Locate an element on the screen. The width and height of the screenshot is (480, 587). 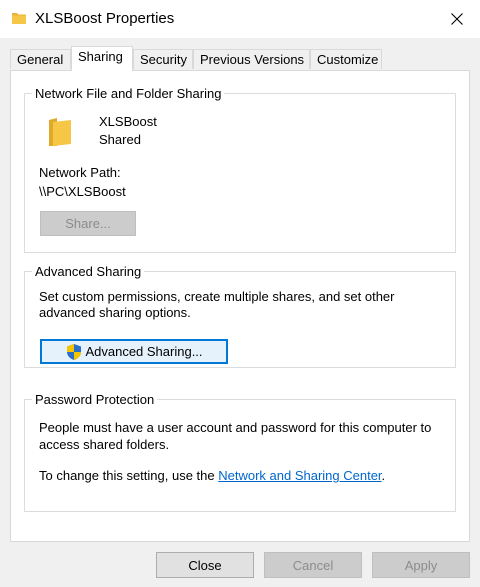
network-sharing-legend: Network File and Folder Sharing is located at coordinates (128, 93).